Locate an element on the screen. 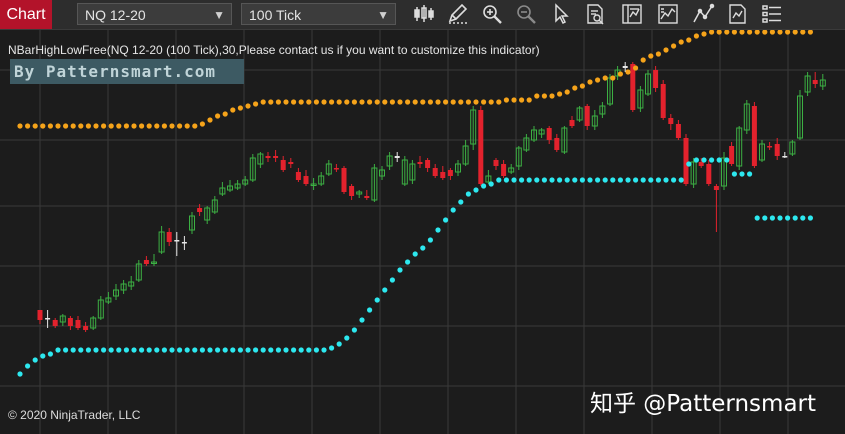 This screenshot has width=845, height=434. bar-type-icon is located at coordinates (424, 14).